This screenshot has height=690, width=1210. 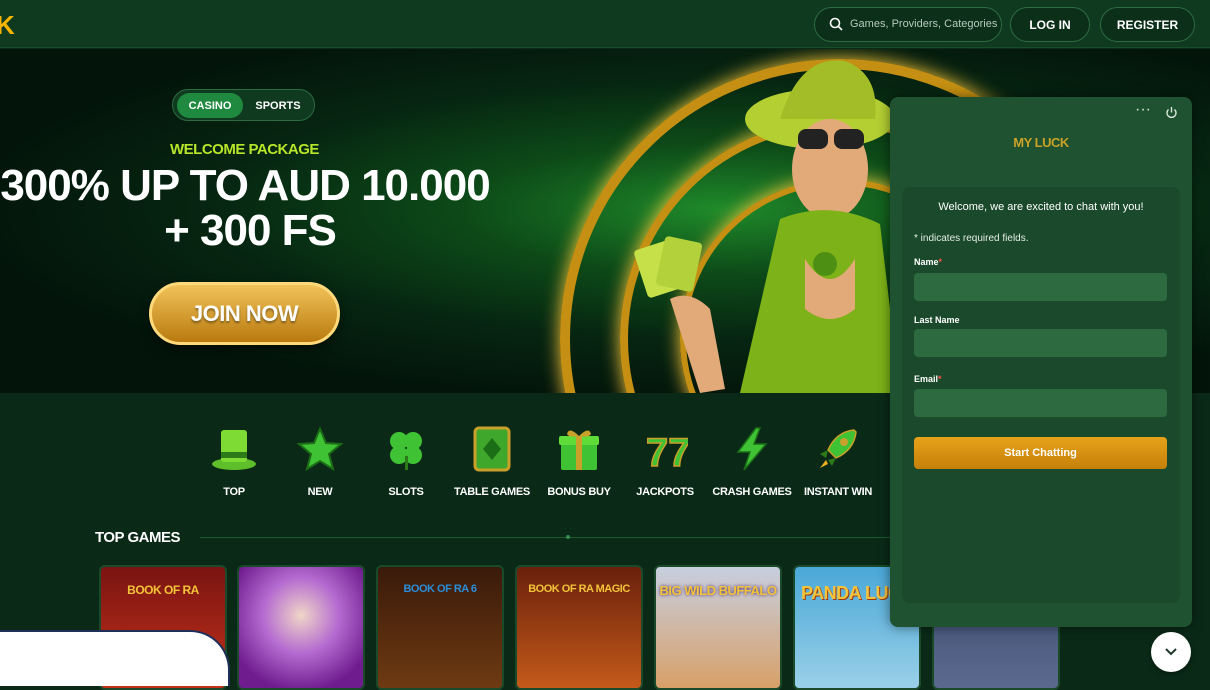 I want to click on category-jackpots: 77 JACKPOTS, so click(x=665, y=462).